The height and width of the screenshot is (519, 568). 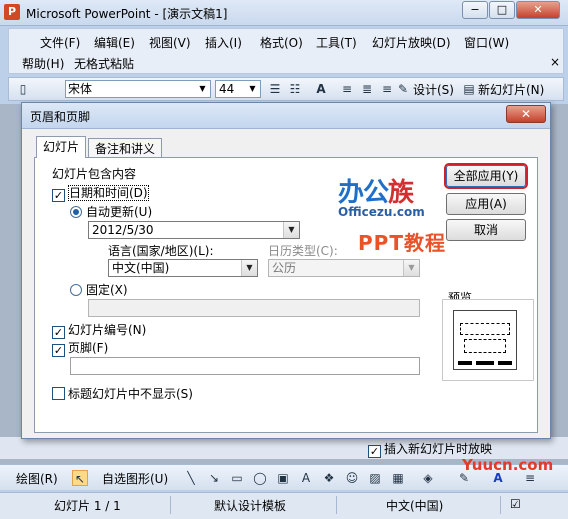 What do you see at coordinates (183, 268) in the screenshot?
I see `language-select: 中文(中国) ▼` at bounding box center [183, 268].